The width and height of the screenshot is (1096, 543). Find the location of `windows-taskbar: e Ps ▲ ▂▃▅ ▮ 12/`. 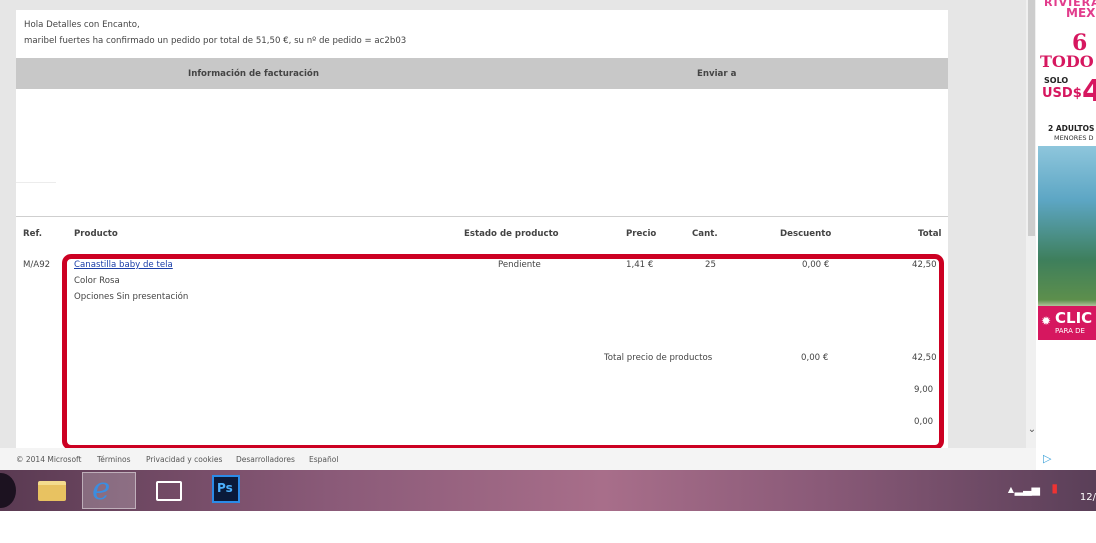

windows-taskbar: e Ps ▲ ▂▃▅ ▮ 12/ is located at coordinates (548, 490).